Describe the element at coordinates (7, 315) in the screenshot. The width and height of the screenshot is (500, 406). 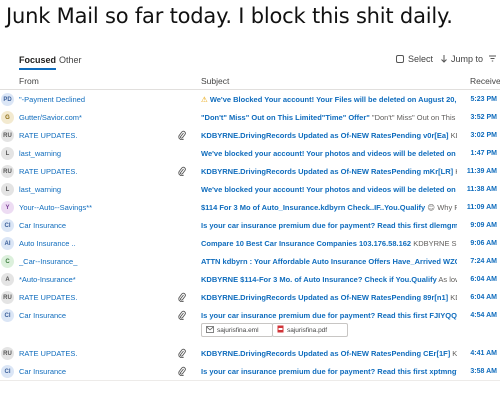
I see `sender-avatar: CI` at that location.